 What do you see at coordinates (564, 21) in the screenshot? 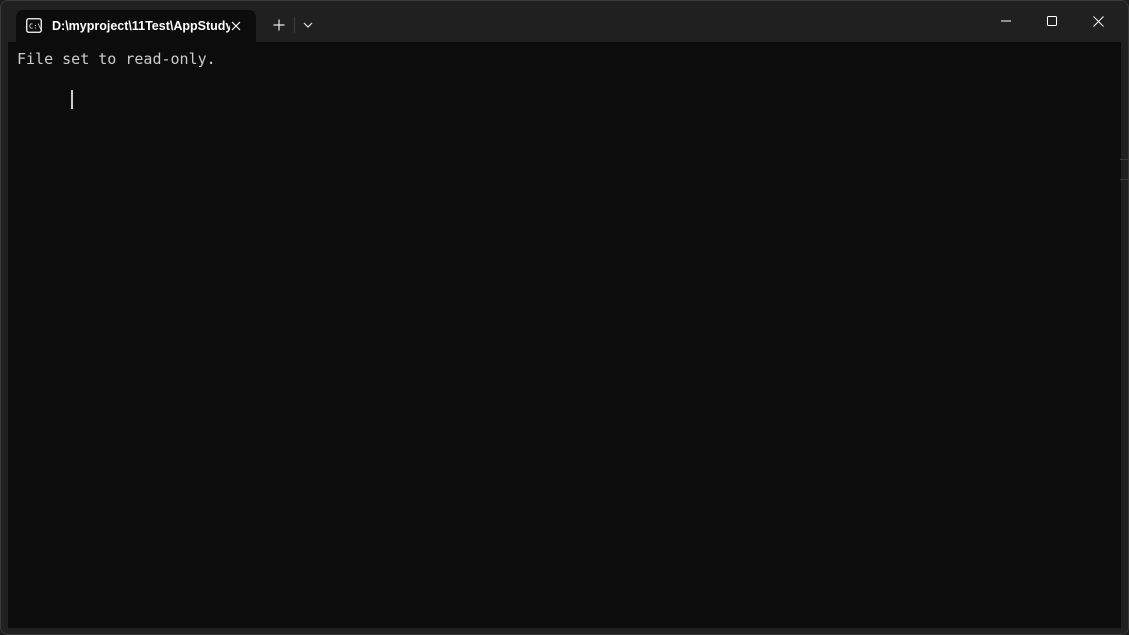
I see `title-bar: C:\ D:\myproject\11Test\AppStudy` at bounding box center [564, 21].